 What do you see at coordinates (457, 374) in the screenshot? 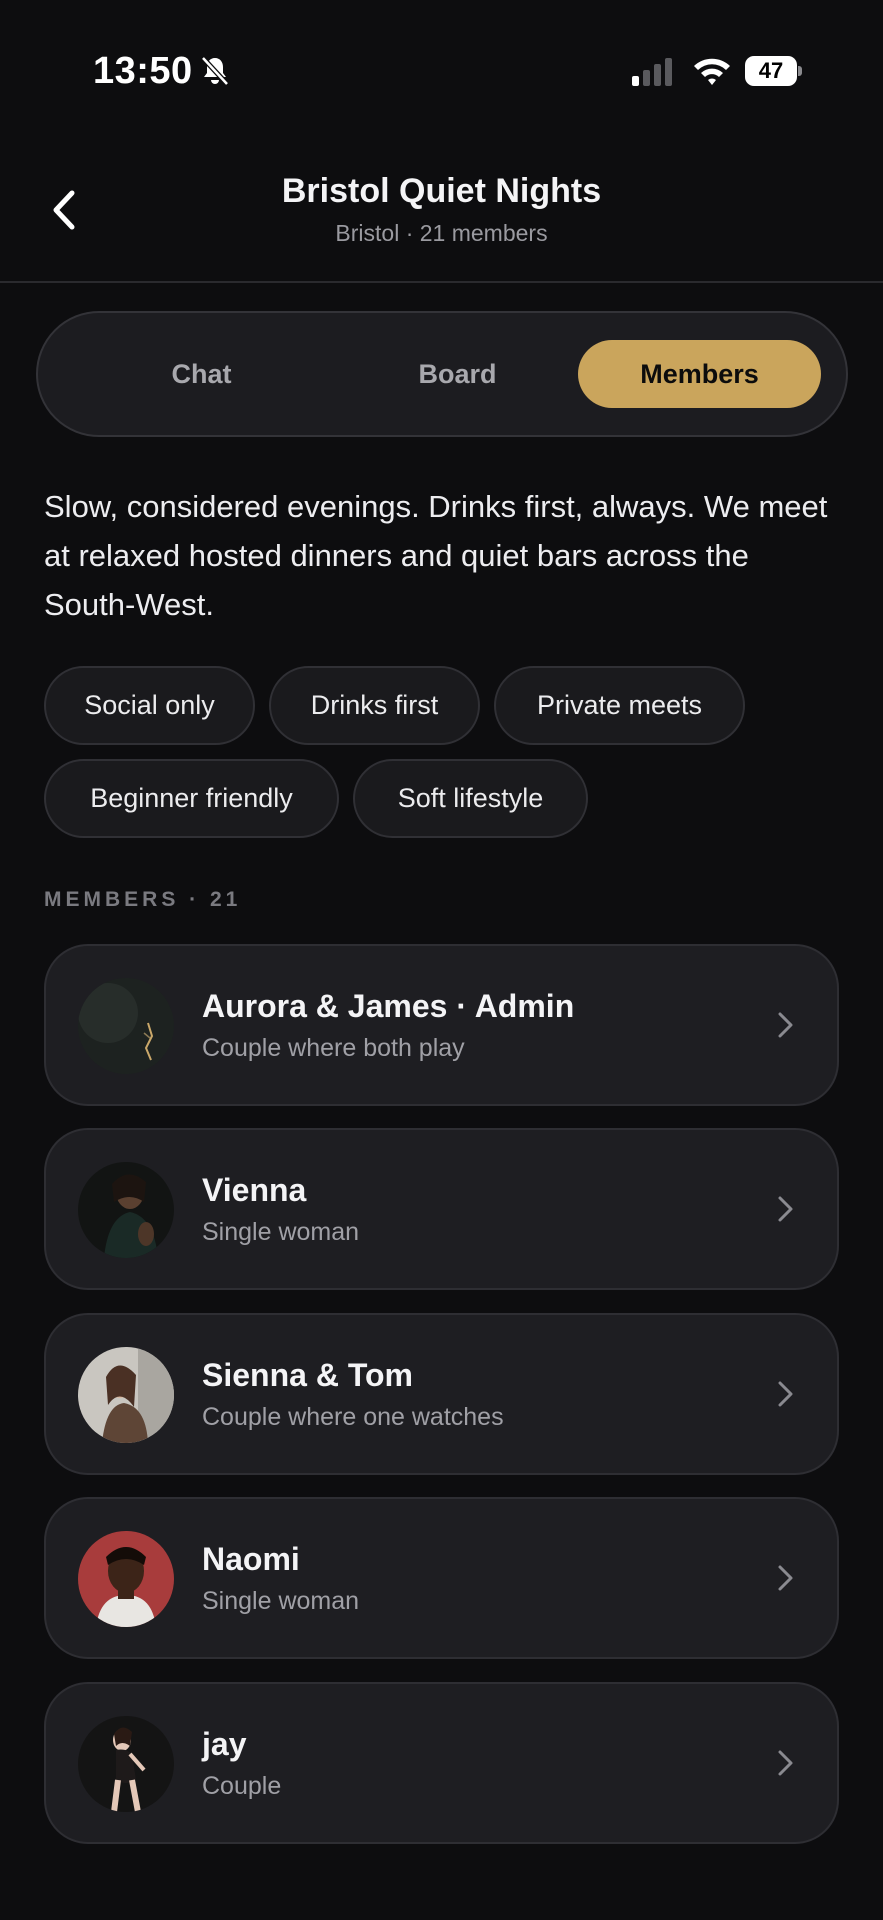
I see `tab-board: Board` at bounding box center [457, 374].